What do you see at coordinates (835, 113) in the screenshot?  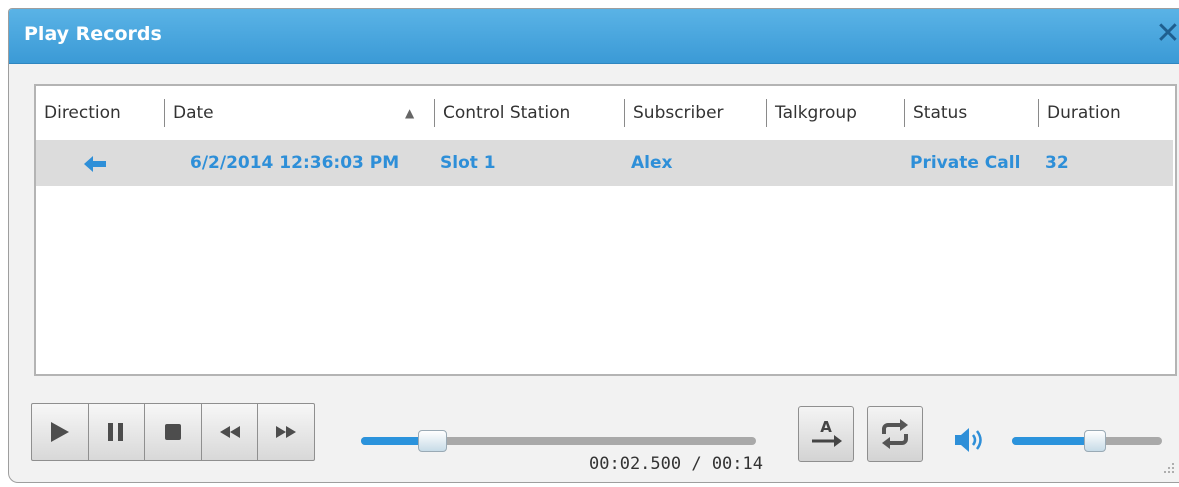 I see `column-header-talkgroup: Talkgroup` at bounding box center [835, 113].